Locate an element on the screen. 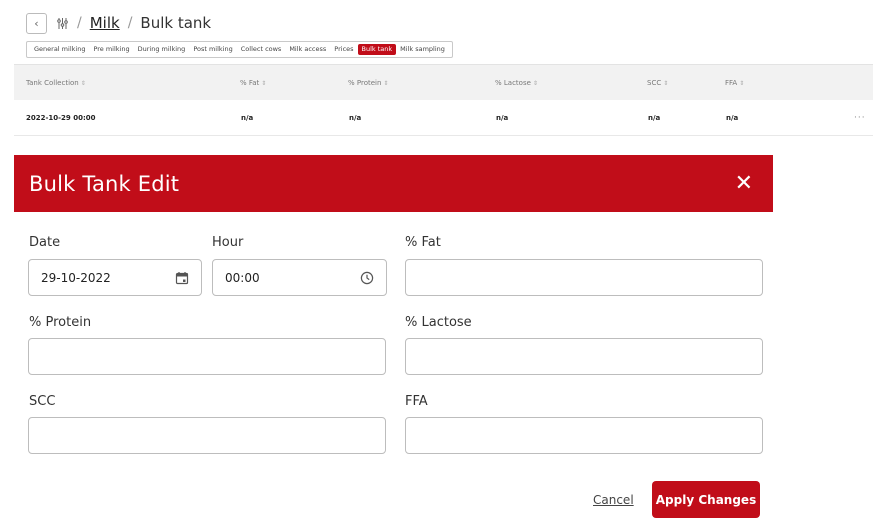  tab-general-milking: General milking is located at coordinates (59, 49).